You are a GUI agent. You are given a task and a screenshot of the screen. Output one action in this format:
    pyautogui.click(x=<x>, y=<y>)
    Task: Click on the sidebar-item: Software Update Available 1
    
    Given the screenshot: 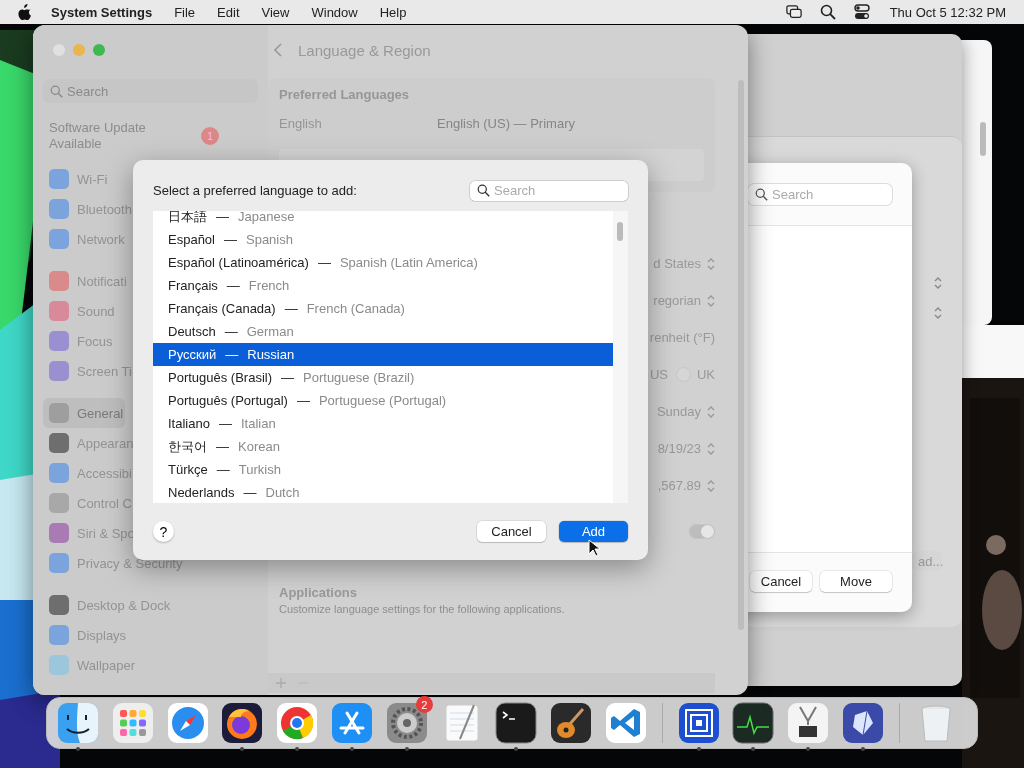 What is the action you would take?
    pyautogui.click(x=150, y=127)
    